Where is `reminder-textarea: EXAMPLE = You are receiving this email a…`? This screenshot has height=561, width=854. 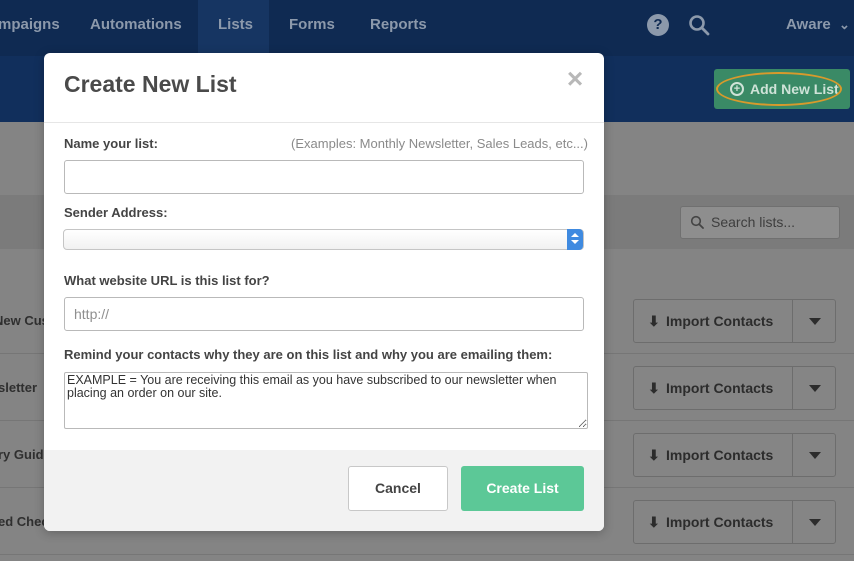 reminder-textarea: EXAMPLE = You are receiving this email a… is located at coordinates (326, 400).